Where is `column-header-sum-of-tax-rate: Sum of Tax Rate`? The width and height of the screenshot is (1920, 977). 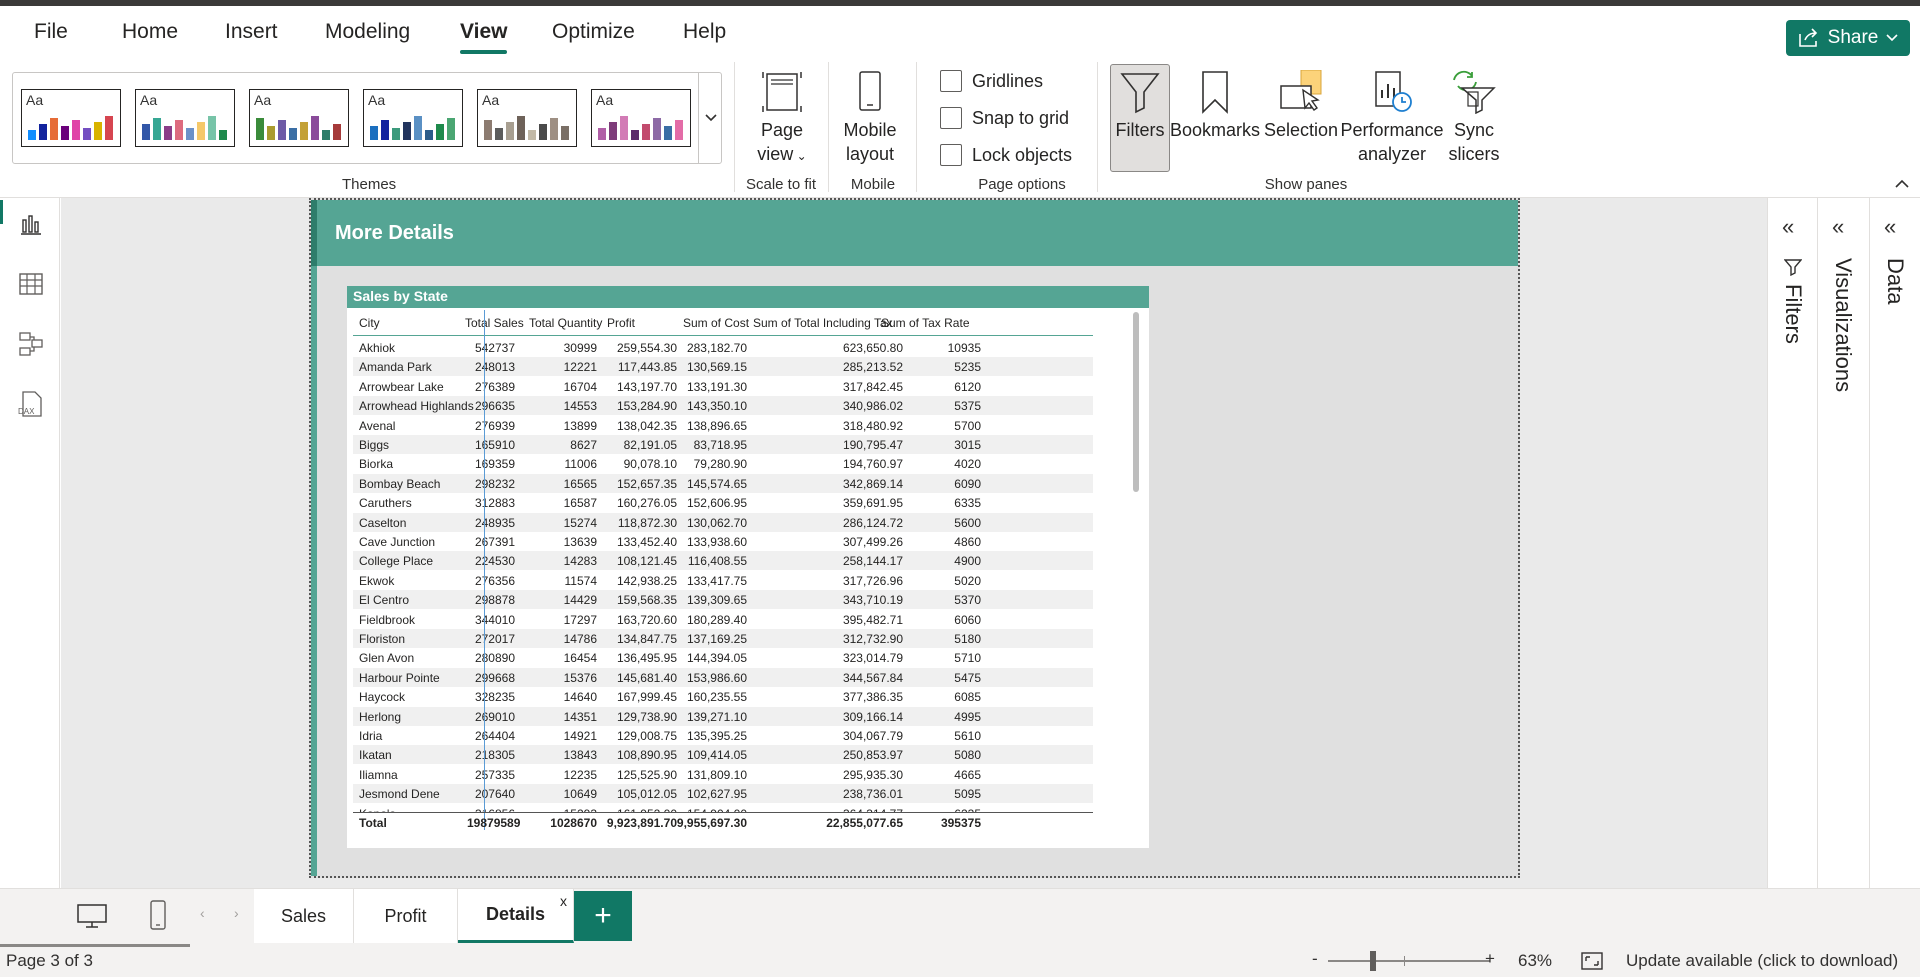
column-header-sum-of-tax-rate: Sum of Tax Rate is located at coordinates (925, 323).